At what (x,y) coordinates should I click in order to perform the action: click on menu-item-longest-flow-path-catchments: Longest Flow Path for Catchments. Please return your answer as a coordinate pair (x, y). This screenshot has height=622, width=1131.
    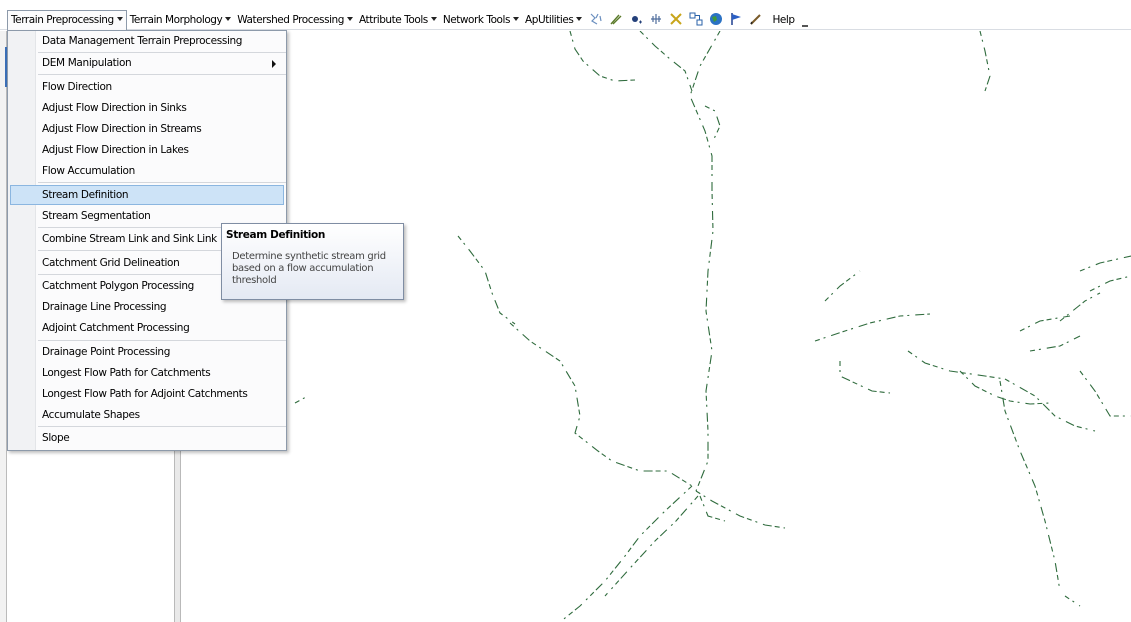
    Looking at the image, I should click on (147, 373).